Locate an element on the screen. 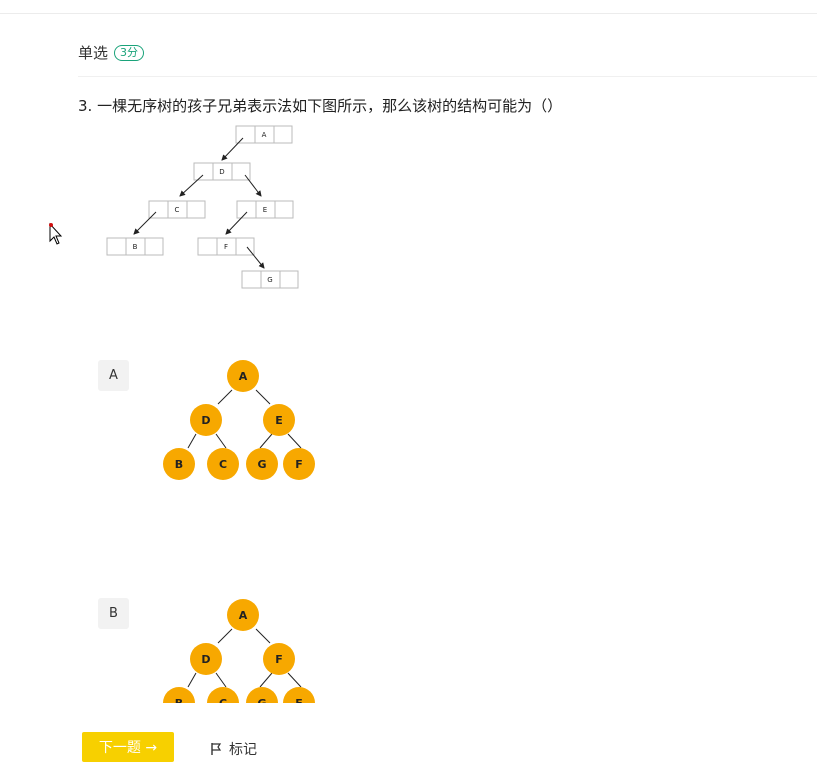 Image resolution: width=817 pixels, height=763 pixels. diagram-node-label: G is located at coordinates (269, 280).